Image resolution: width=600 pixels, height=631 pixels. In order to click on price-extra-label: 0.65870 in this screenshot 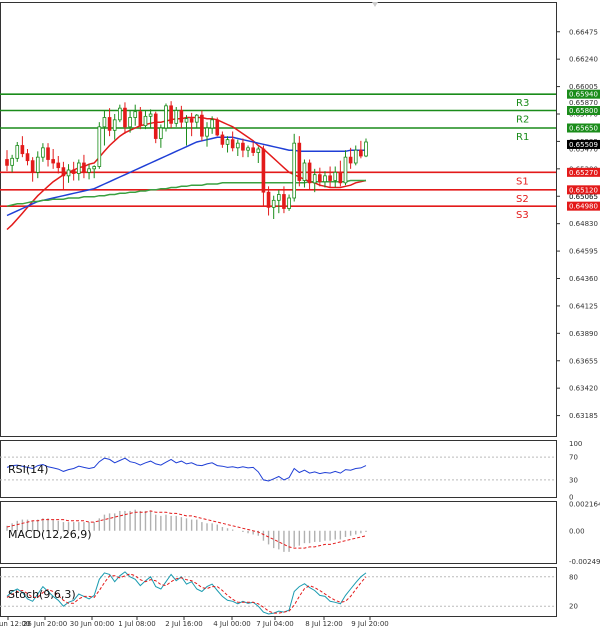, I will do `click(583, 103)`.